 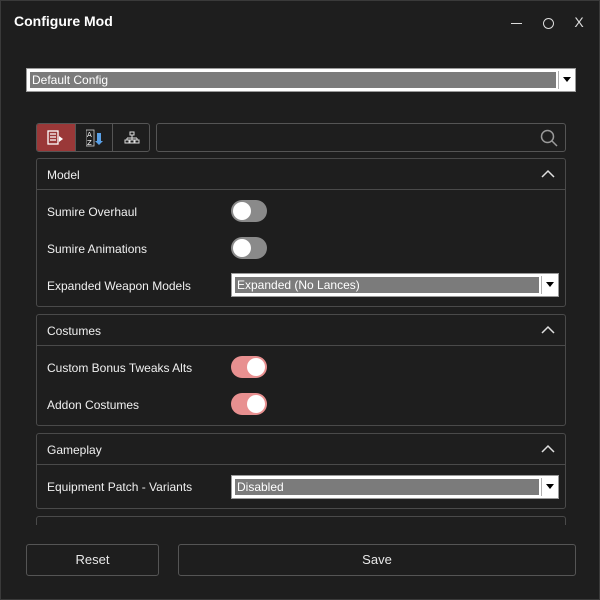 What do you see at coordinates (74, 450) in the screenshot?
I see `section-title: Gameplay` at bounding box center [74, 450].